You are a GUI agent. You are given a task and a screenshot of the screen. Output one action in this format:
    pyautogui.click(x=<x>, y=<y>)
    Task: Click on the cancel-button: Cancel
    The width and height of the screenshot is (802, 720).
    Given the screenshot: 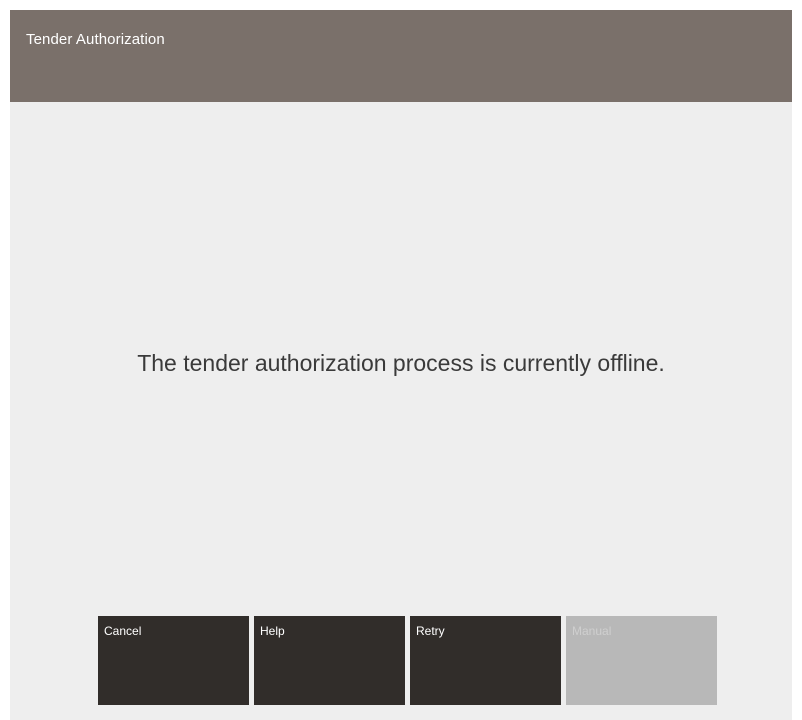 What is the action you would take?
    pyautogui.click(x=173, y=660)
    